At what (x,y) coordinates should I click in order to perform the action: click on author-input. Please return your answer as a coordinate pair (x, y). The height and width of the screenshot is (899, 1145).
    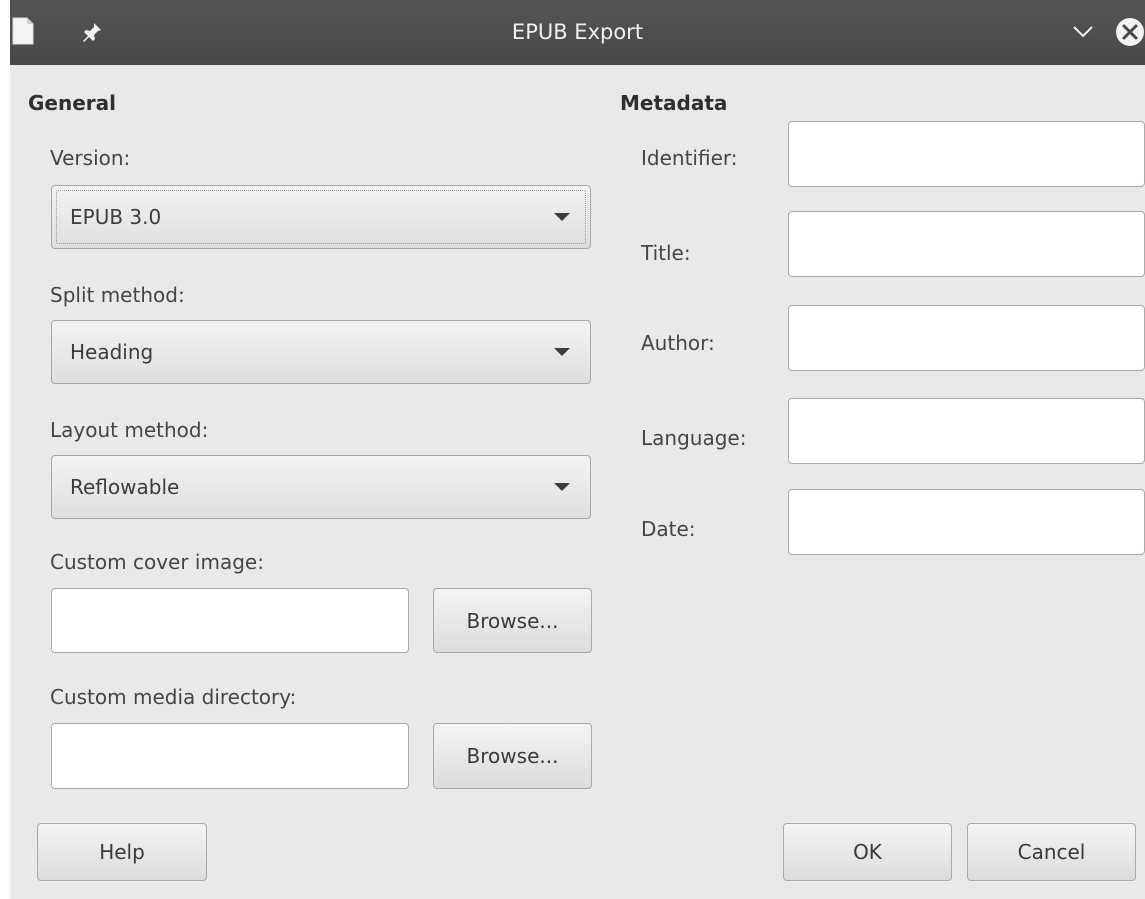
    Looking at the image, I should click on (966, 338).